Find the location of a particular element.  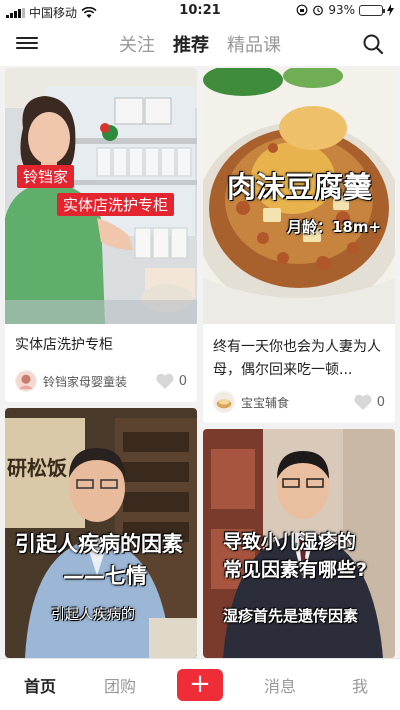

tab-home: 首页 is located at coordinates (40, 685).